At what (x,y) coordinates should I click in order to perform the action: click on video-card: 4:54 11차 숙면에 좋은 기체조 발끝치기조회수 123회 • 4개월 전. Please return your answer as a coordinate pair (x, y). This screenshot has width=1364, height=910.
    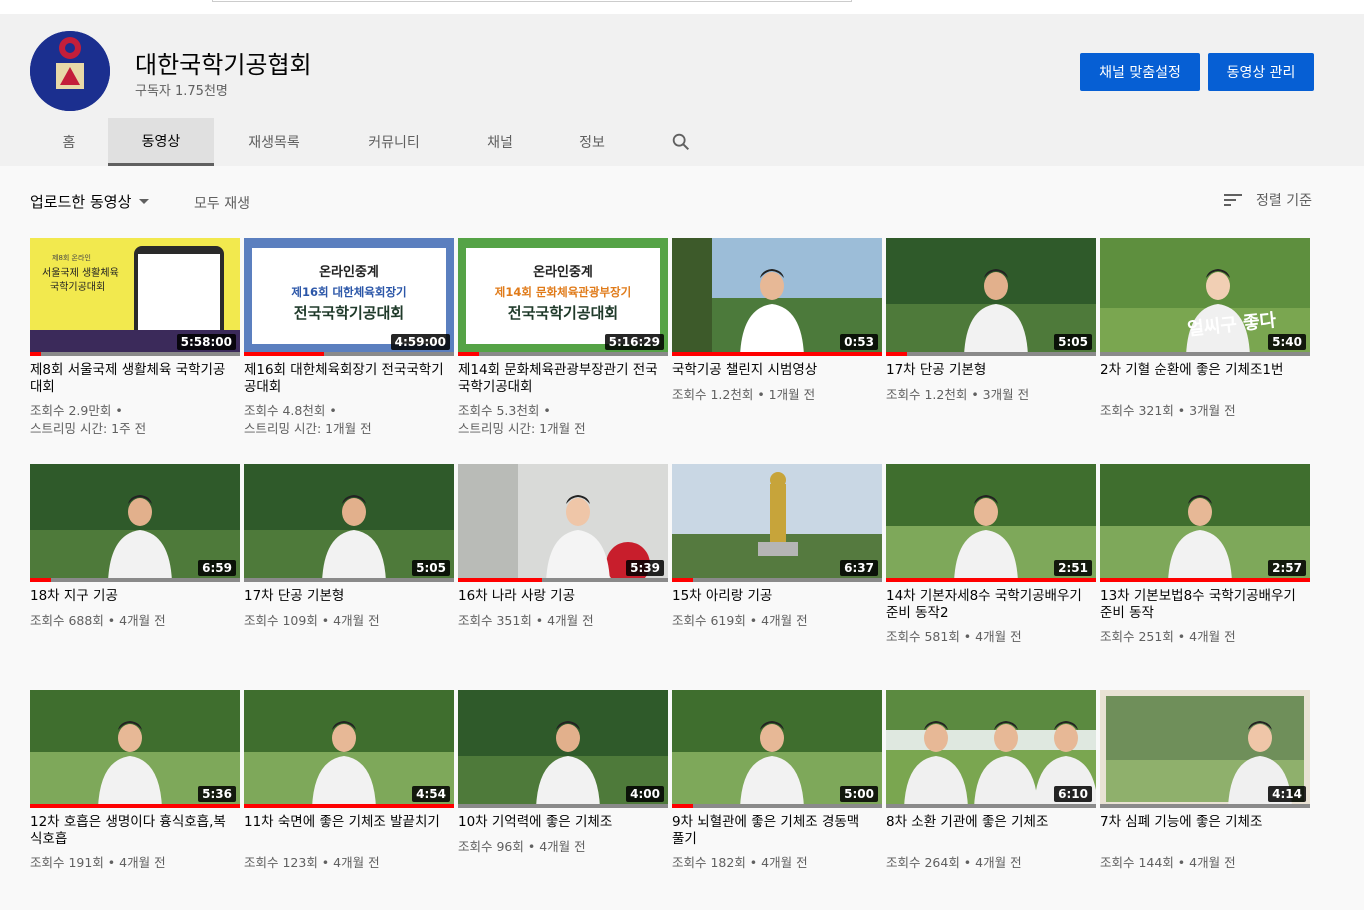
    Looking at the image, I should click on (349, 800).